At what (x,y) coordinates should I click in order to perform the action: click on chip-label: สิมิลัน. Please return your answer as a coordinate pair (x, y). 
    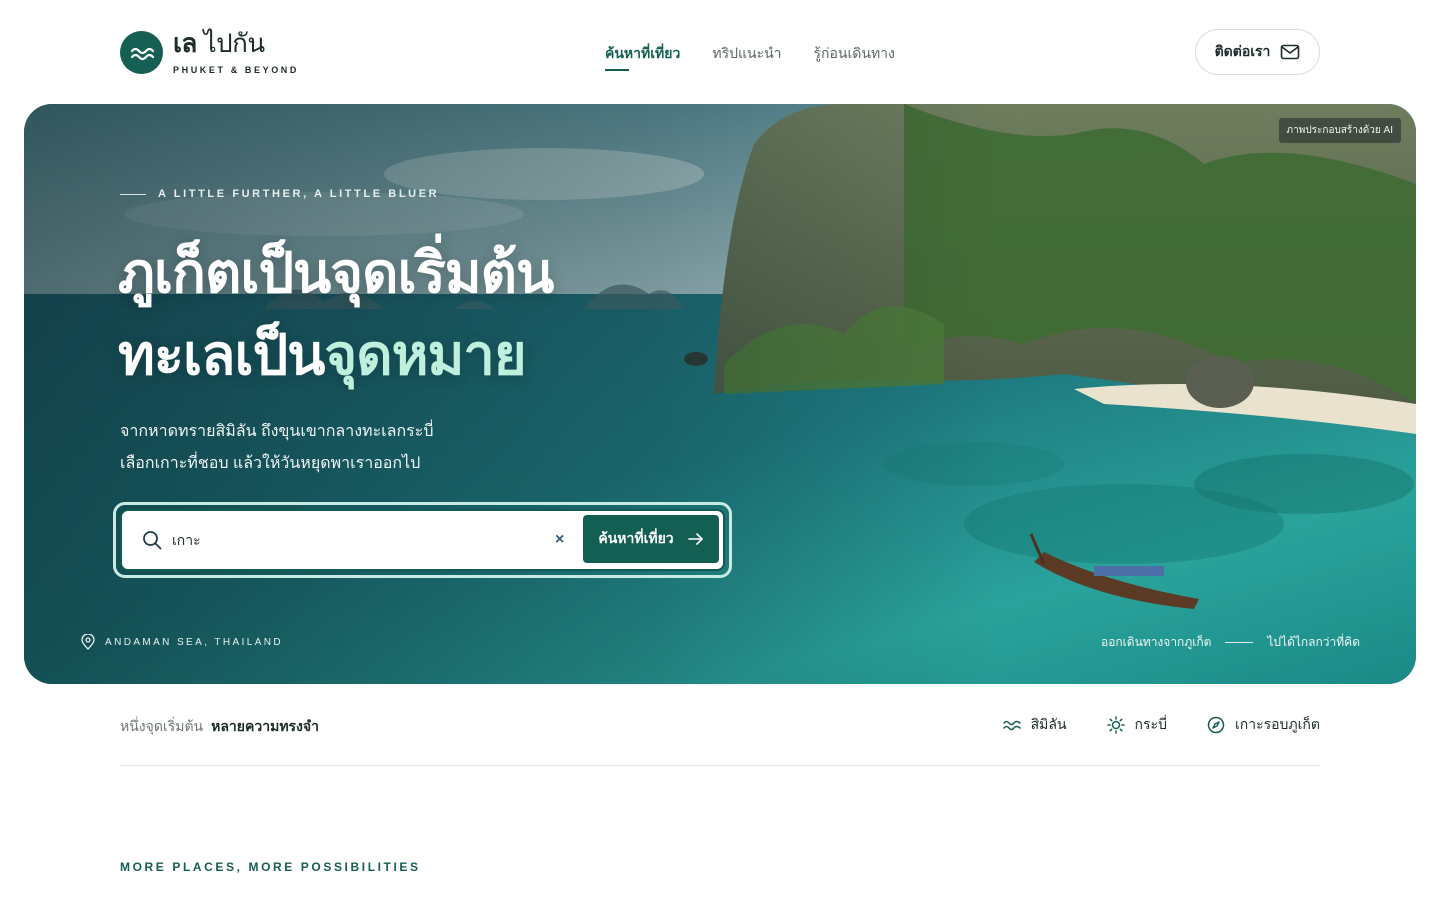
    Looking at the image, I should click on (1048, 724).